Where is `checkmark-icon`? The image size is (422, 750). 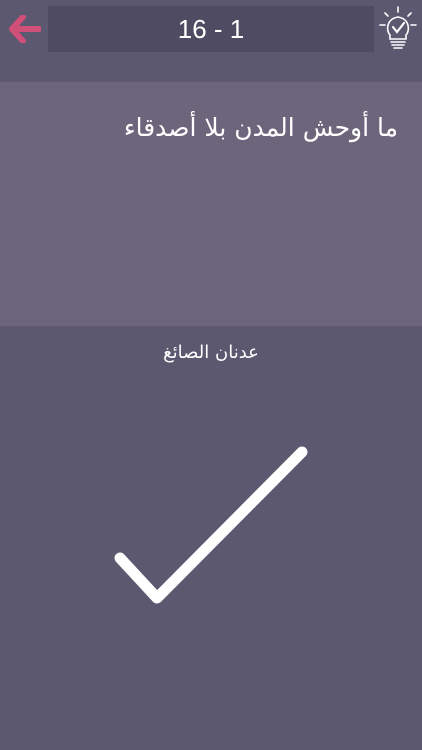
checkmark-icon is located at coordinates (211, 525).